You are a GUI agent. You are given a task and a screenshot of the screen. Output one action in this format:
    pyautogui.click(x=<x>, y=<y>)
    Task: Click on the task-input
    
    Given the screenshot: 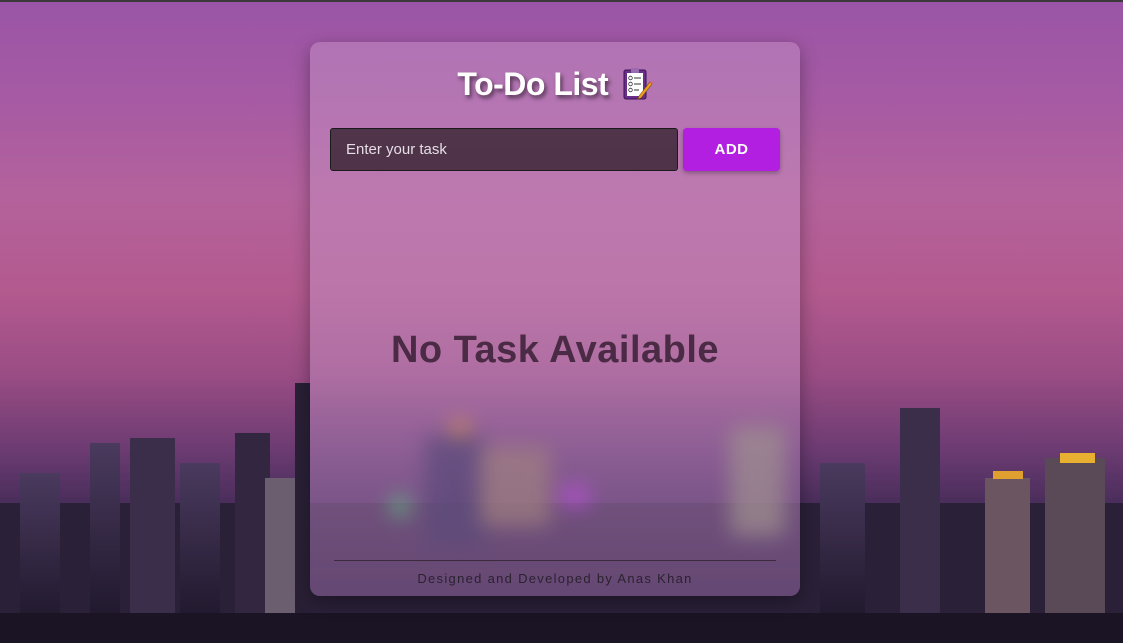 What is the action you would take?
    pyautogui.click(x=504, y=149)
    